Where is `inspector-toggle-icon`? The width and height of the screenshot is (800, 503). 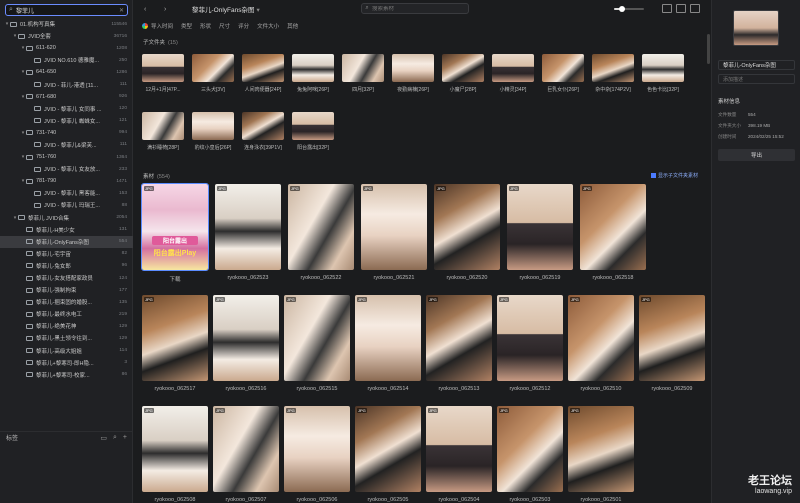 inspector-toggle-icon is located at coordinates (695, 8).